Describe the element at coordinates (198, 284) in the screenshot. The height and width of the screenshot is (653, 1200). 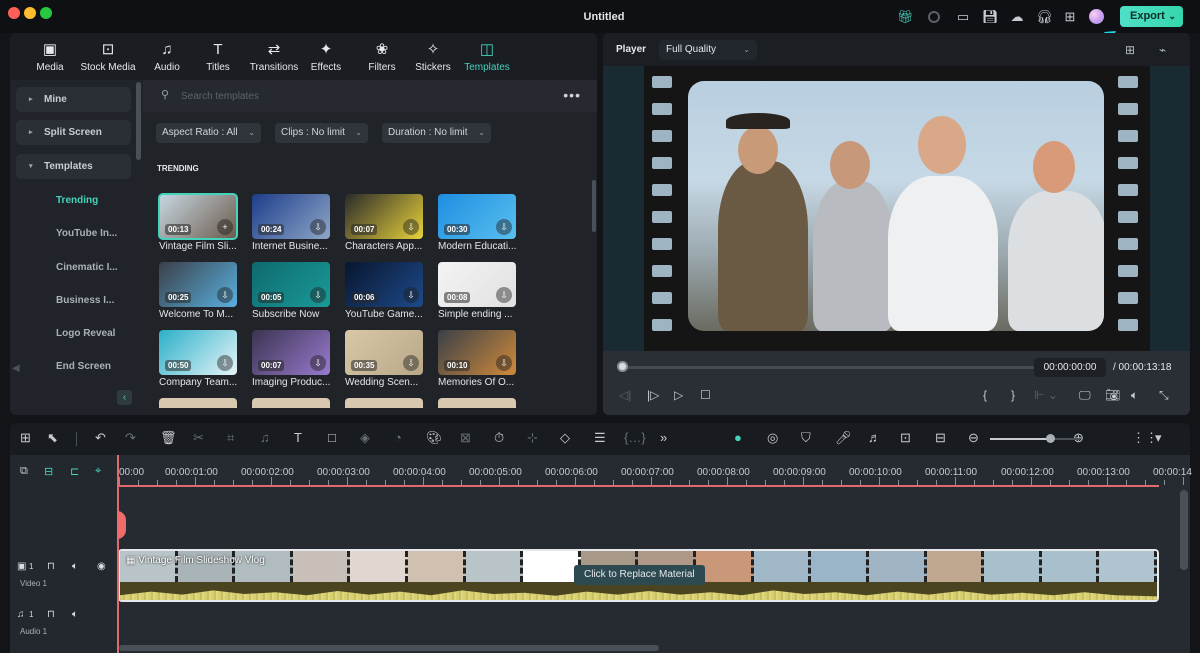
I see `template-thumbnail: 00:25 ⇩` at that location.